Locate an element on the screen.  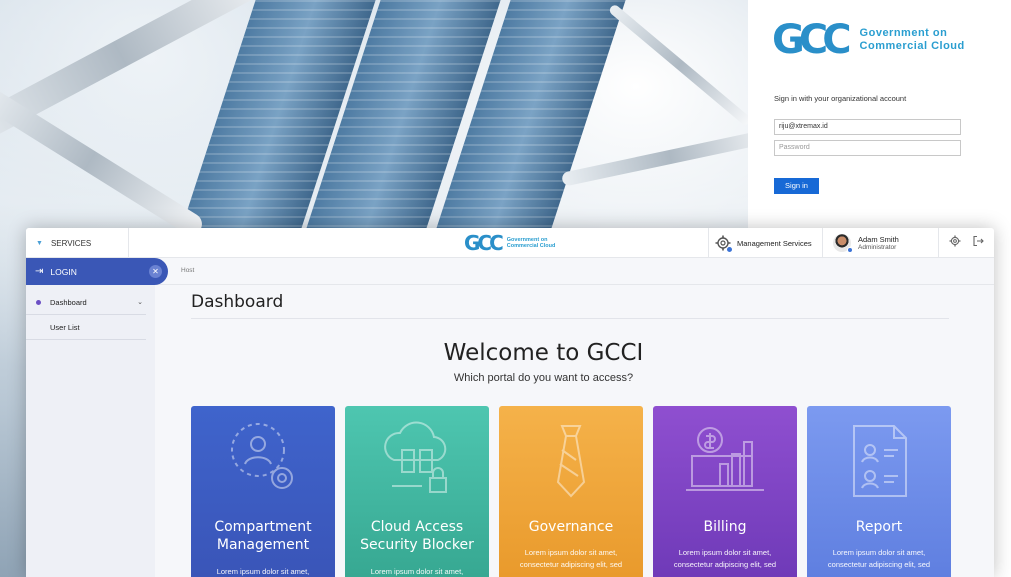
welcome-title: Welcome to GCCI is located at coordinates (543, 353).